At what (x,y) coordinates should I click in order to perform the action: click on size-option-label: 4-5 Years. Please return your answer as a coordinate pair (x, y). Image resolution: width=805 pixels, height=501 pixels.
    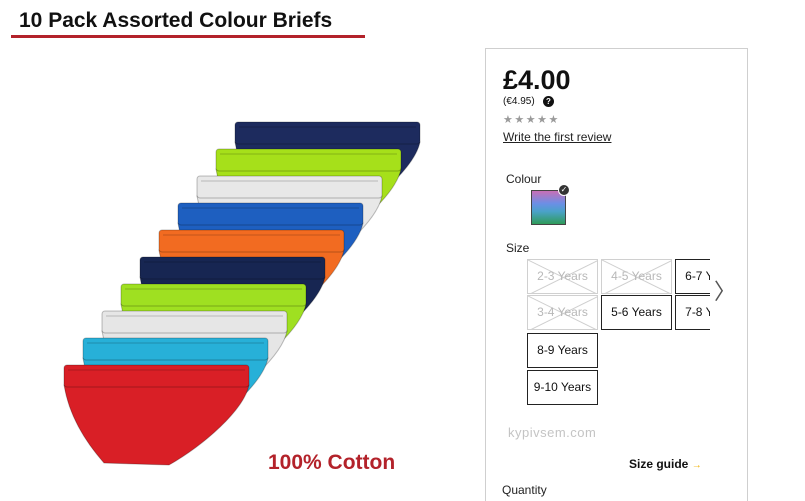
    Looking at the image, I should click on (636, 276).